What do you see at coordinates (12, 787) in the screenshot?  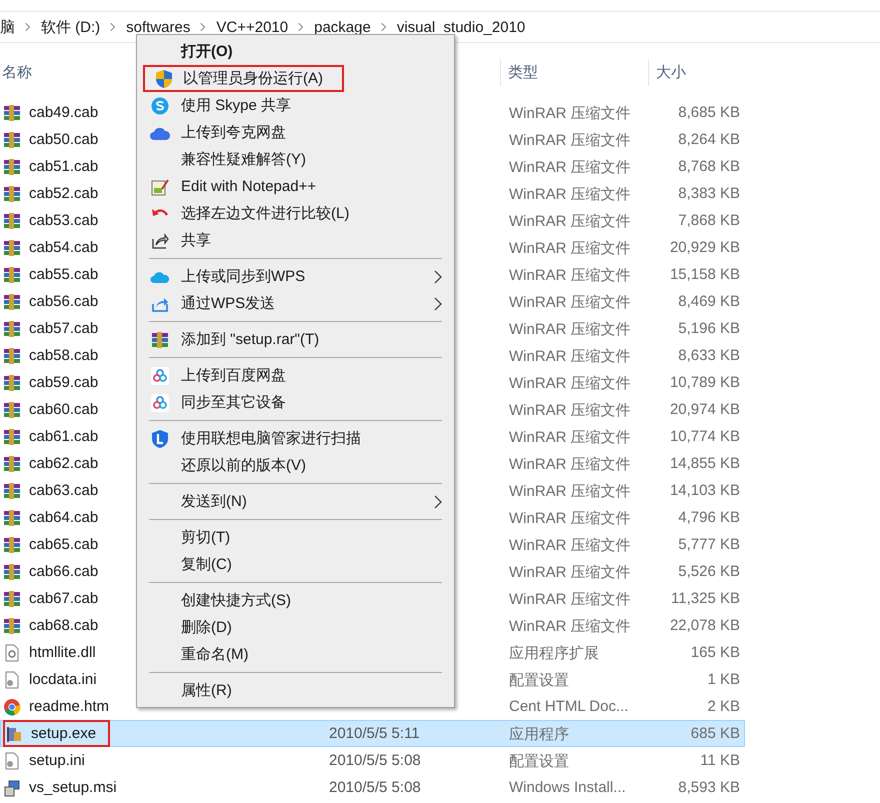 I see `installer-icon` at bounding box center [12, 787].